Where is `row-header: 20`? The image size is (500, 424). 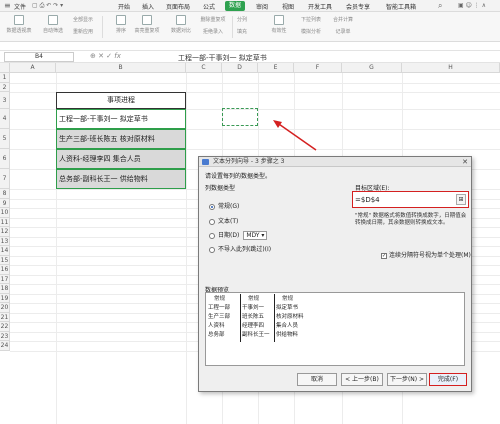 row-header: 20 is located at coordinates (5, 308).